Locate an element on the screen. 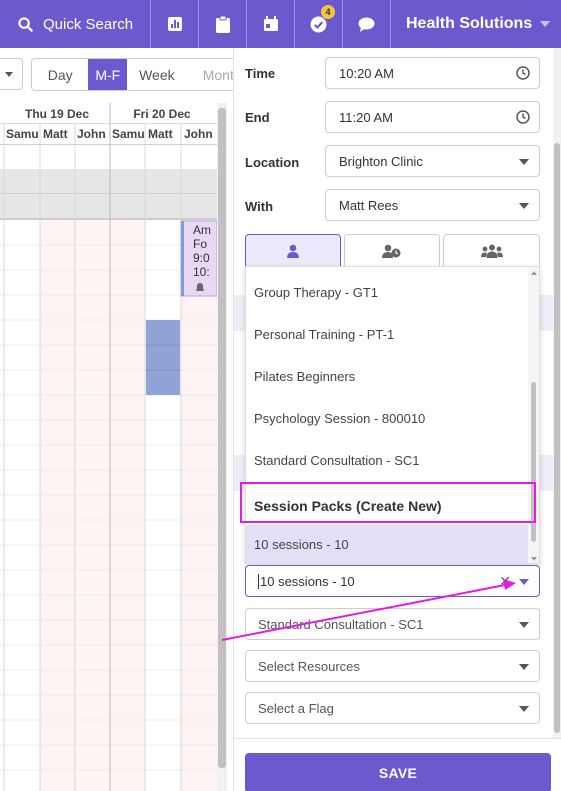  end-time-field: 11:20 AM is located at coordinates (432, 117).